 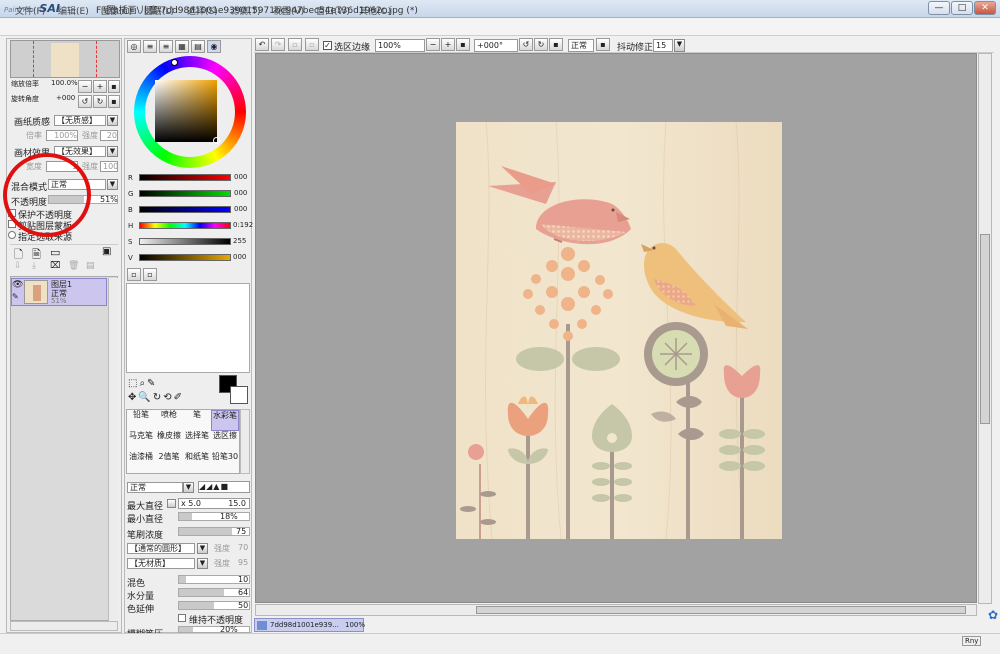 I want to click on canvas-vscrollbar, so click(x=985, y=328).